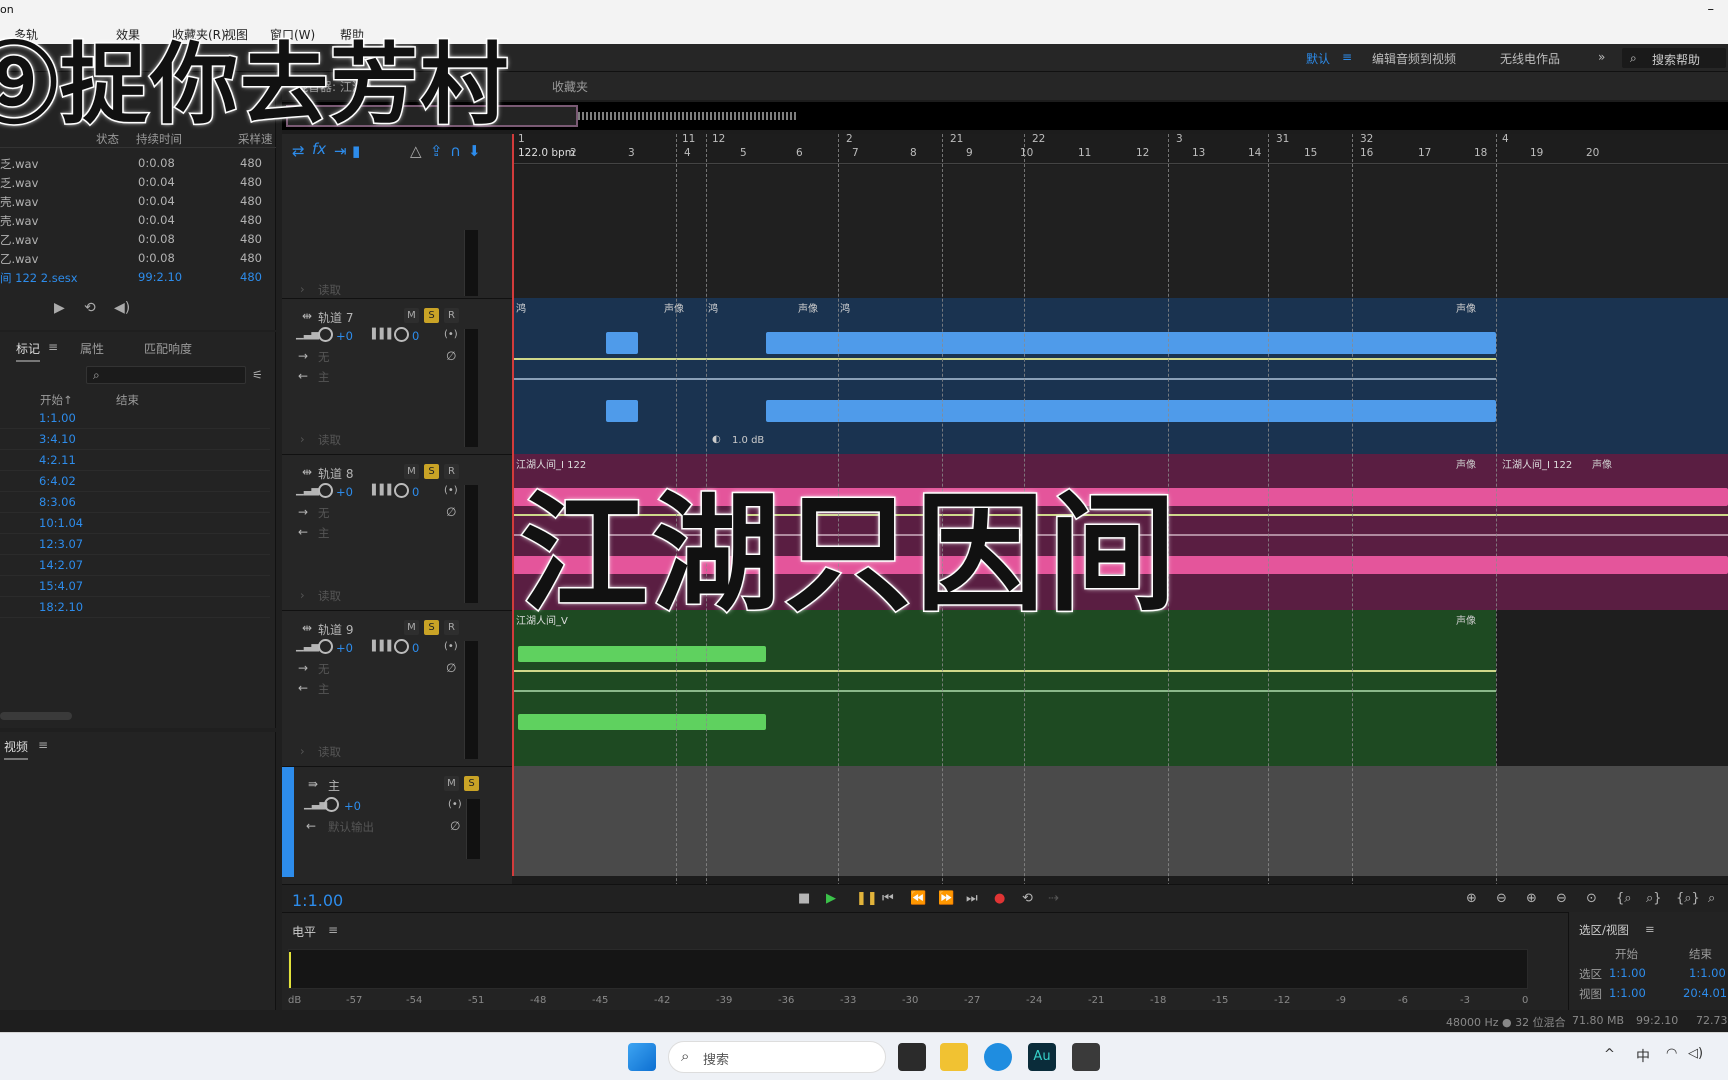 The width and height of the screenshot is (1728, 1080). Describe the element at coordinates (1352, 540) in the screenshot. I see `marker-line` at that location.